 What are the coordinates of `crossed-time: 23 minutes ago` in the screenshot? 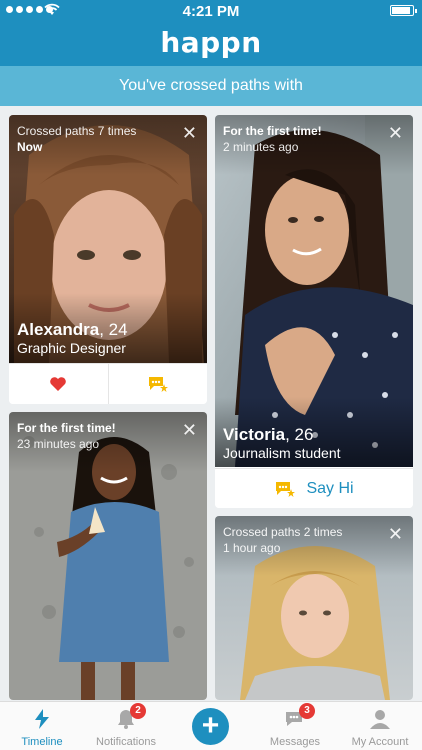 It's located at (58, 444).